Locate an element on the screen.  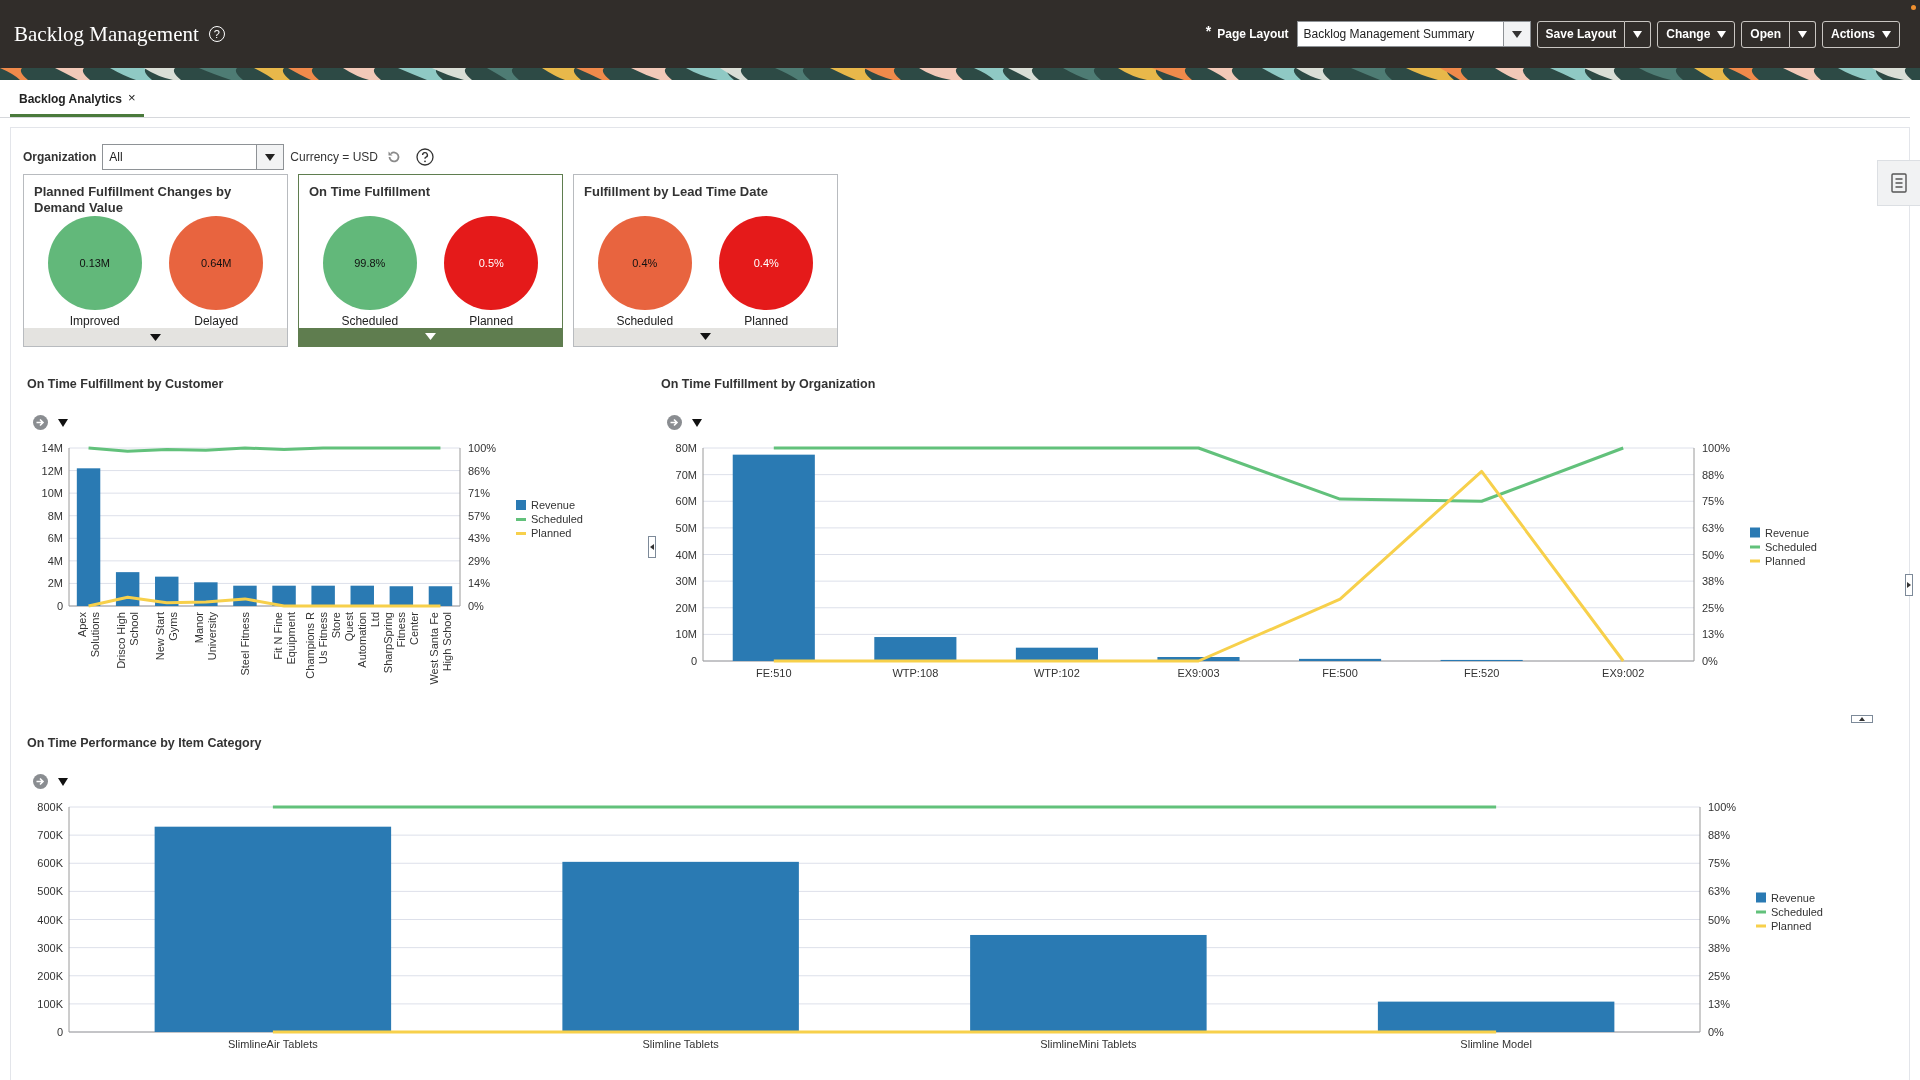
axis-label: 80M is located at coordinates (686, 448).